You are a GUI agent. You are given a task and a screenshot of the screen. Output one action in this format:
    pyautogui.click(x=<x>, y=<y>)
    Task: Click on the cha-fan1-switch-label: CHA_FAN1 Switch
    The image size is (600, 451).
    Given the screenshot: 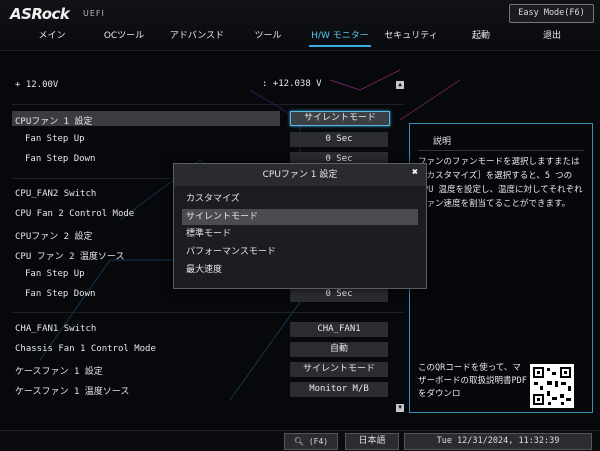 What is the action you would take?
    pyautogui.click(x=55, y=329)
    